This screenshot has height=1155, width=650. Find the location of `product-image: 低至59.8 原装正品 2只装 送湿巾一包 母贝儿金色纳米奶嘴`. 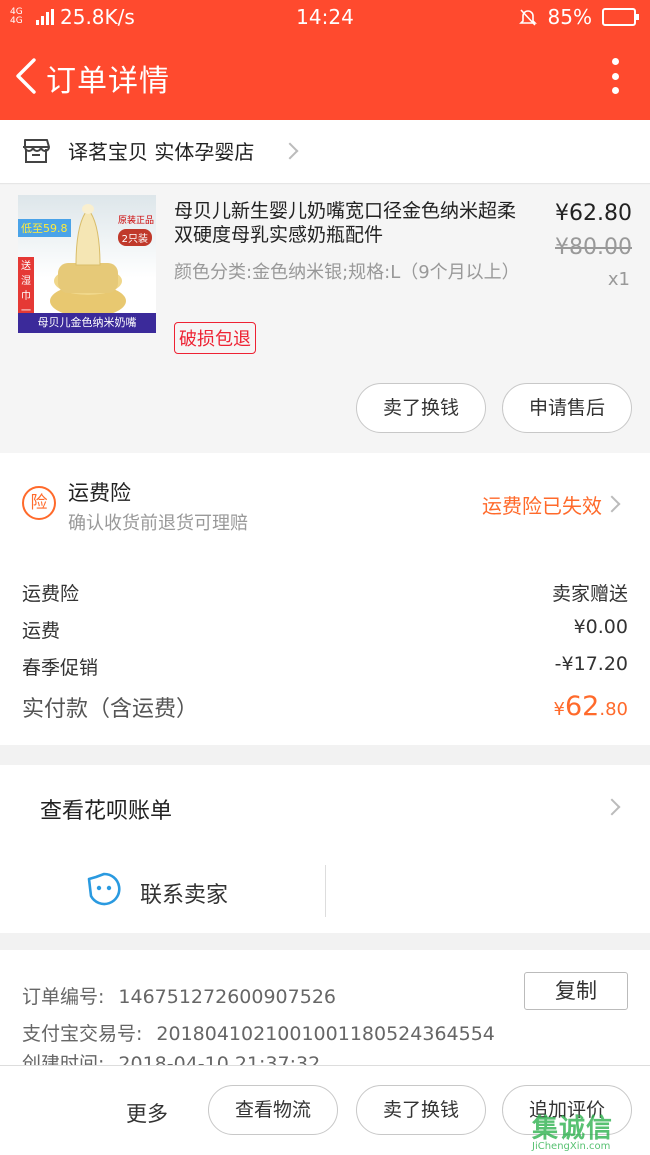

product-image: 低至59.8 原装正品 2只装 送湿巾一包 母贝儿金色纳米奶嘴 is located at coordinates (87, 264).